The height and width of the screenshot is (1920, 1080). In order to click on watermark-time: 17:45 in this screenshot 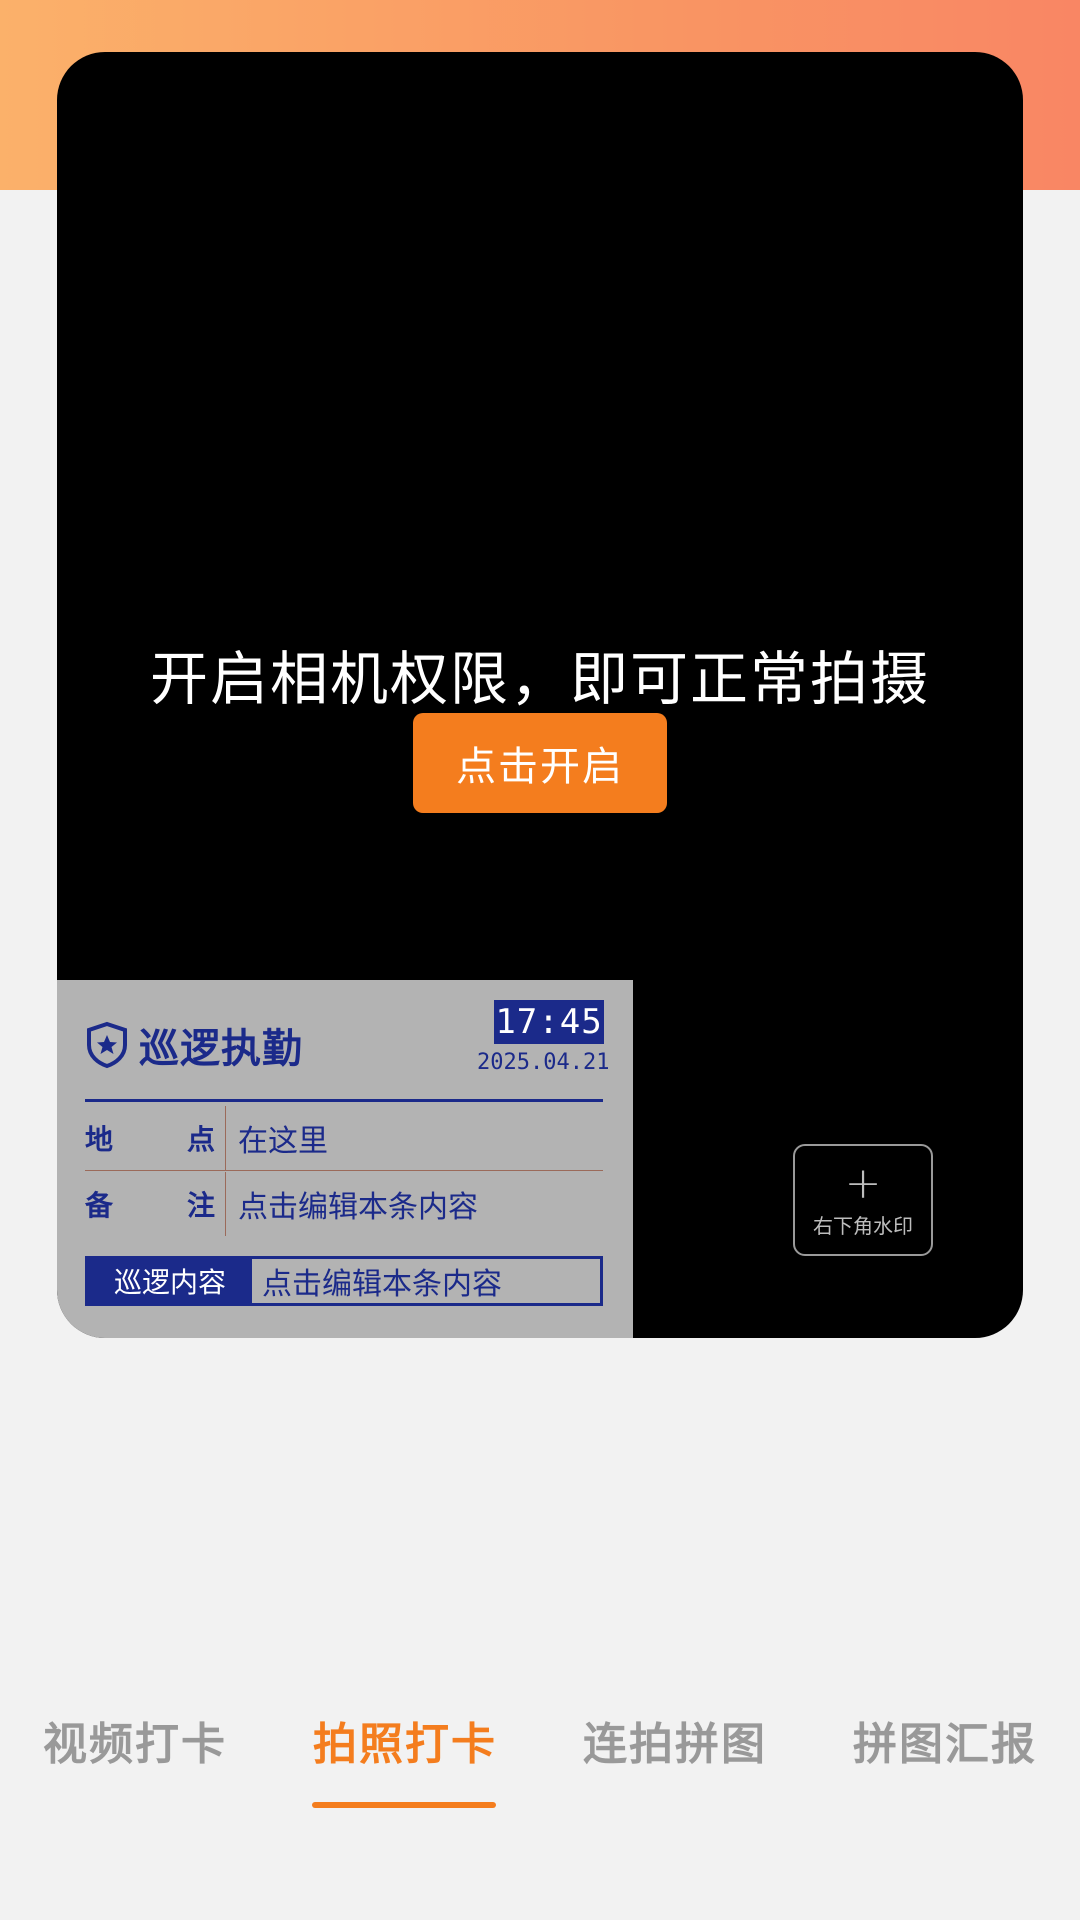, I will do `click(549, 1022)`.